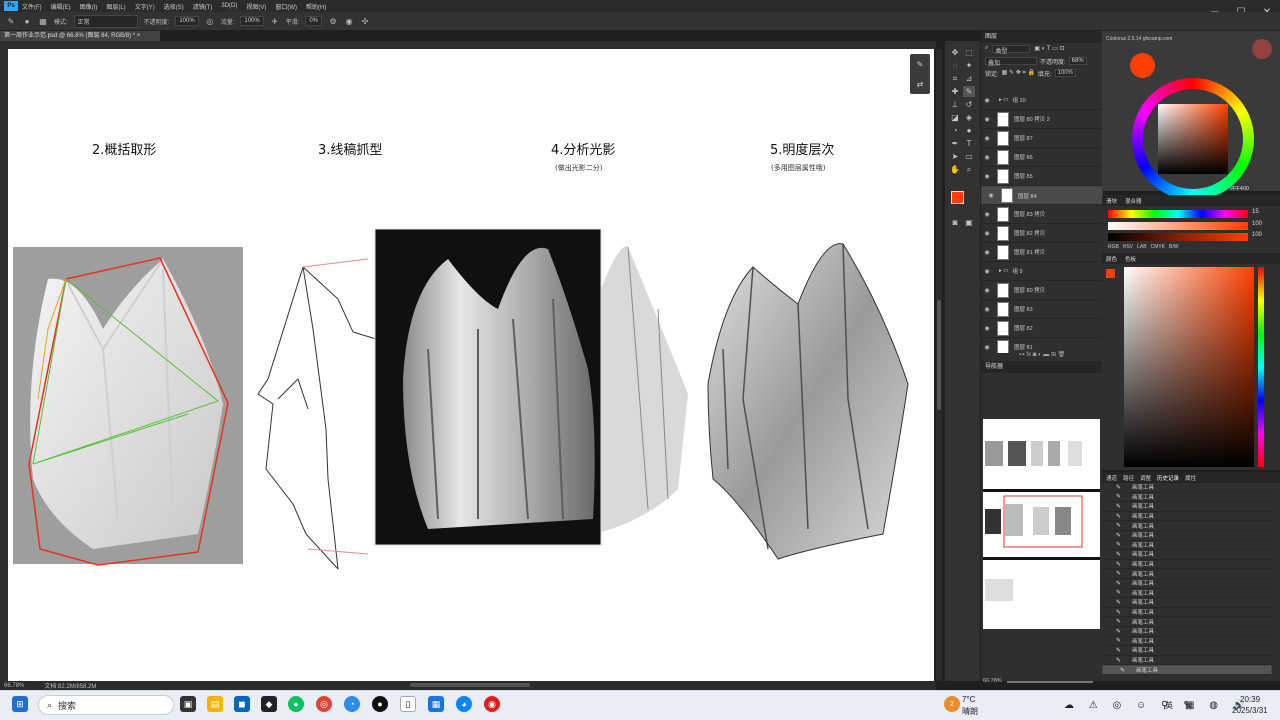  I want to click on layer-row: ◉ 图层 83 拷贝, so click(1042, 214).